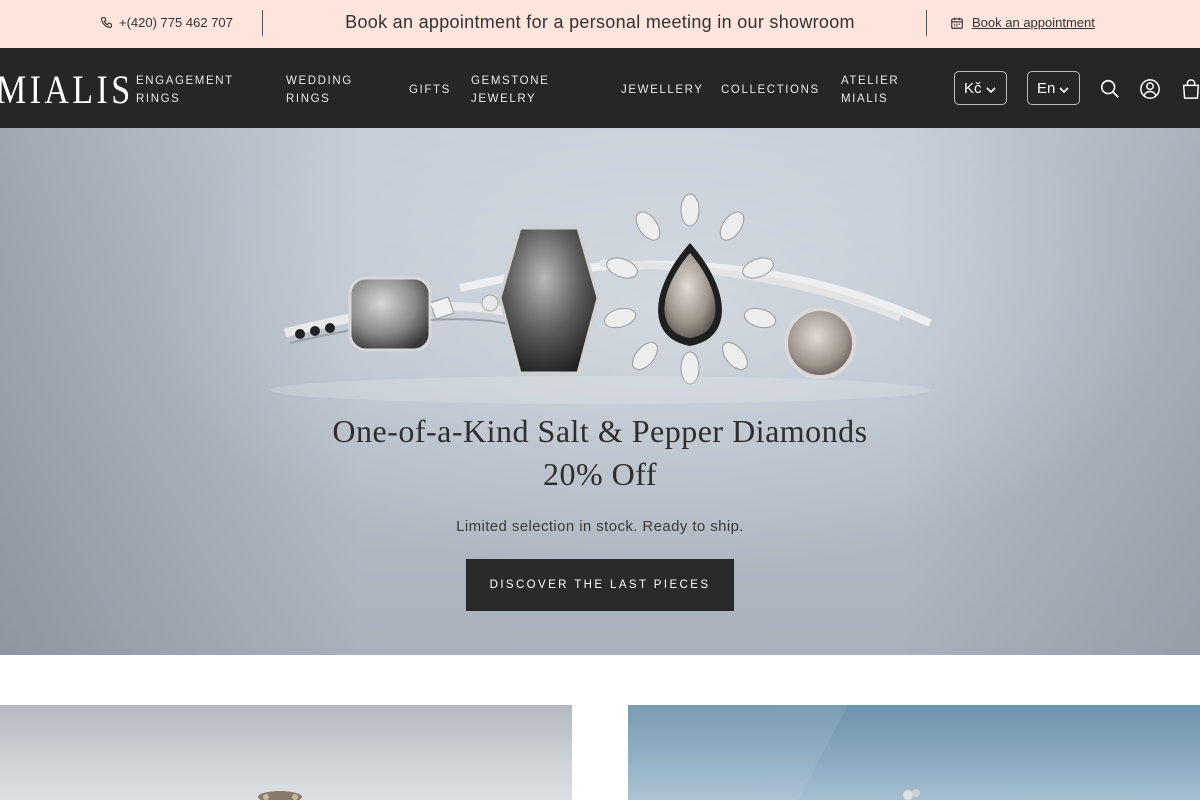 The height and width of the screenshot is (800, 1200). I want to click on nav-label: JEWELRY, so click(504, 99).